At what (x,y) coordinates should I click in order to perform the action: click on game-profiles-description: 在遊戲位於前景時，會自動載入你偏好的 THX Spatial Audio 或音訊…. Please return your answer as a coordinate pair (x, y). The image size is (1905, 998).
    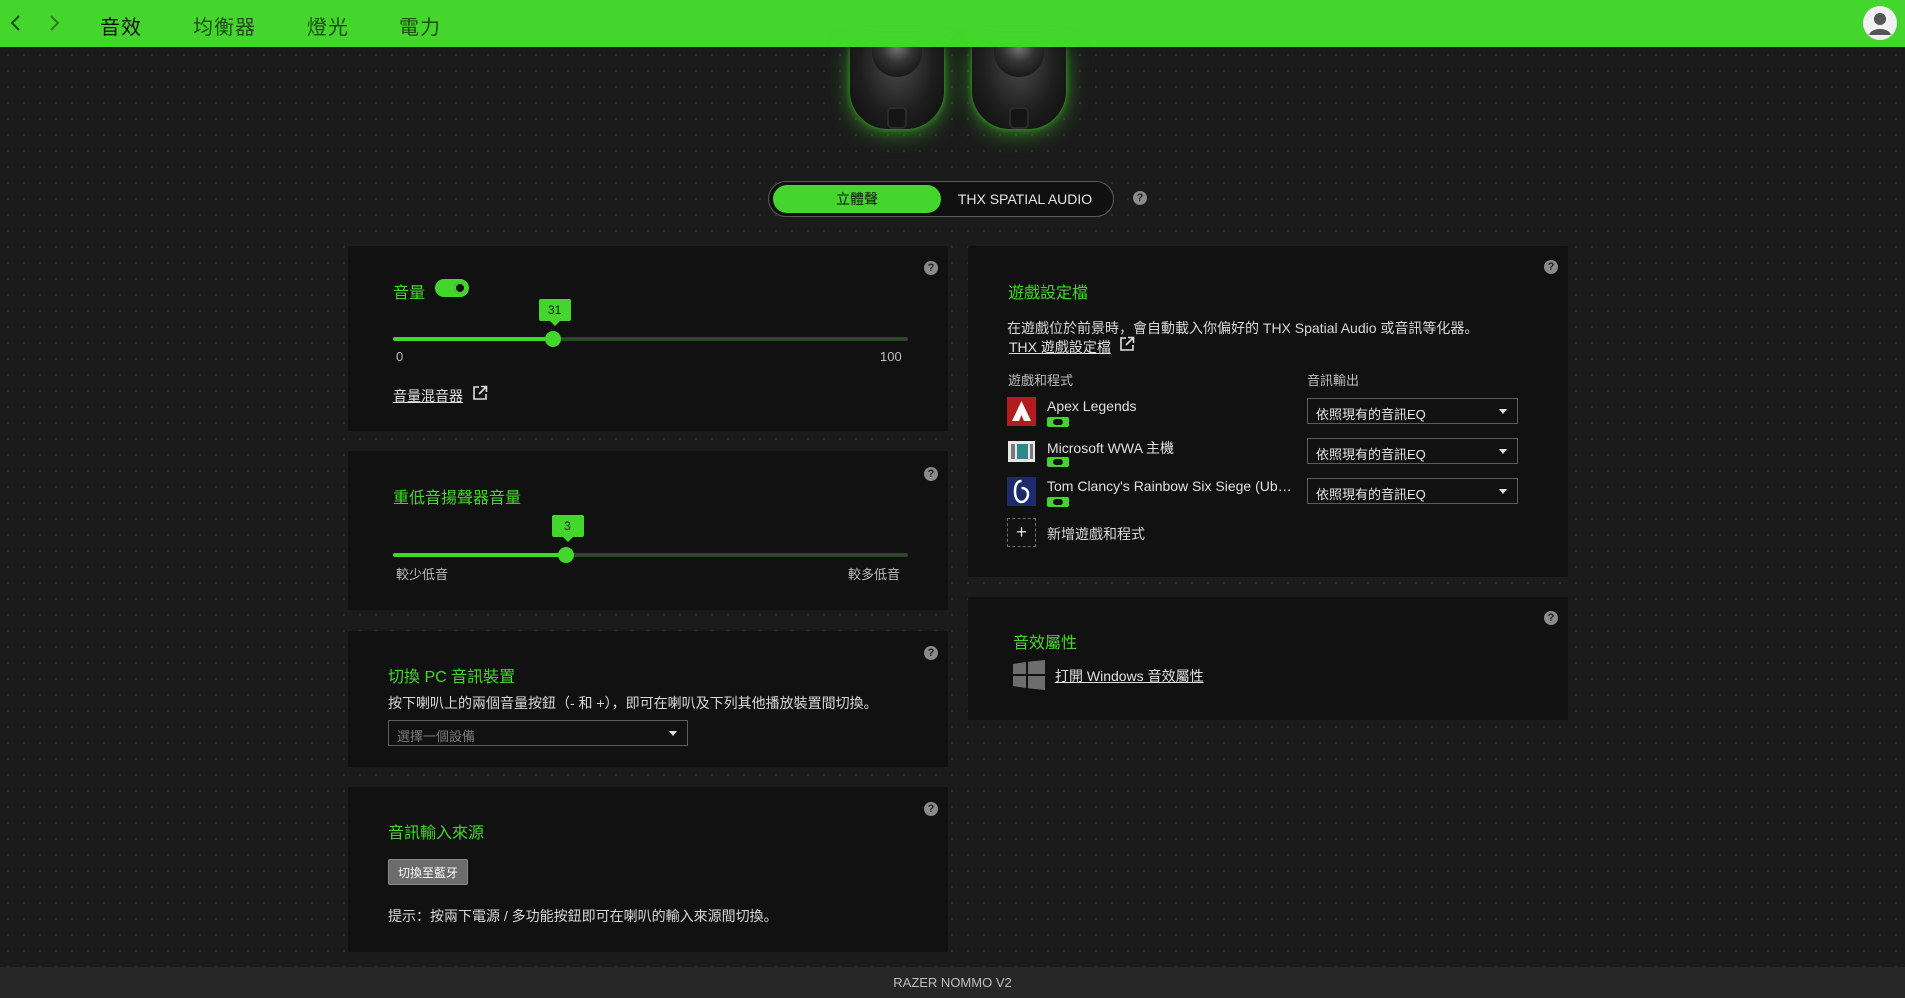
    Looking at the image, I should click on (1243, 328).